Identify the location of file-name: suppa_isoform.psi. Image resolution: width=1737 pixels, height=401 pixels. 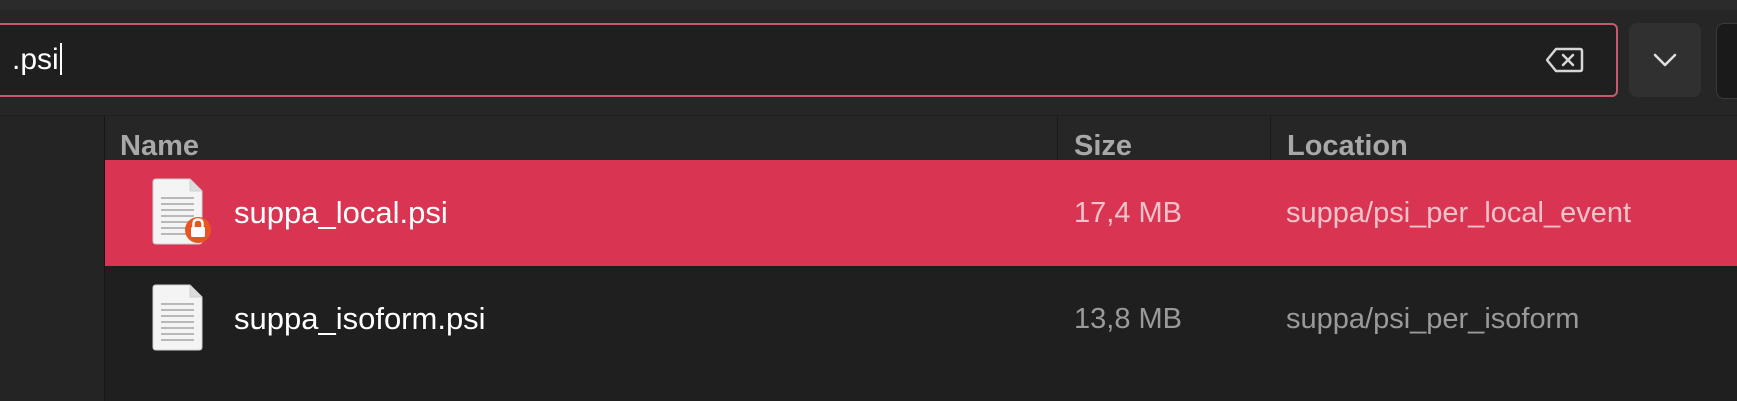
(360, 318).